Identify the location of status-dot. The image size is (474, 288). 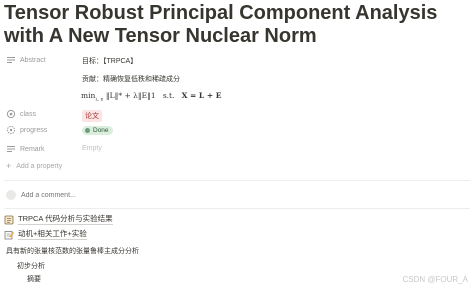
(87, 130).